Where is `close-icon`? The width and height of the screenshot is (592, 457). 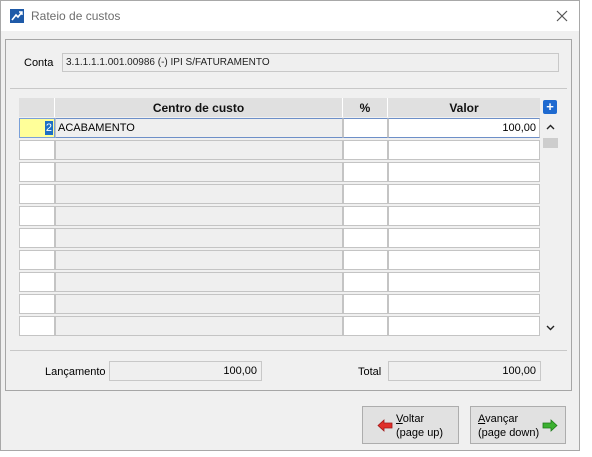 close-icon is located at coordinates (562, 16).